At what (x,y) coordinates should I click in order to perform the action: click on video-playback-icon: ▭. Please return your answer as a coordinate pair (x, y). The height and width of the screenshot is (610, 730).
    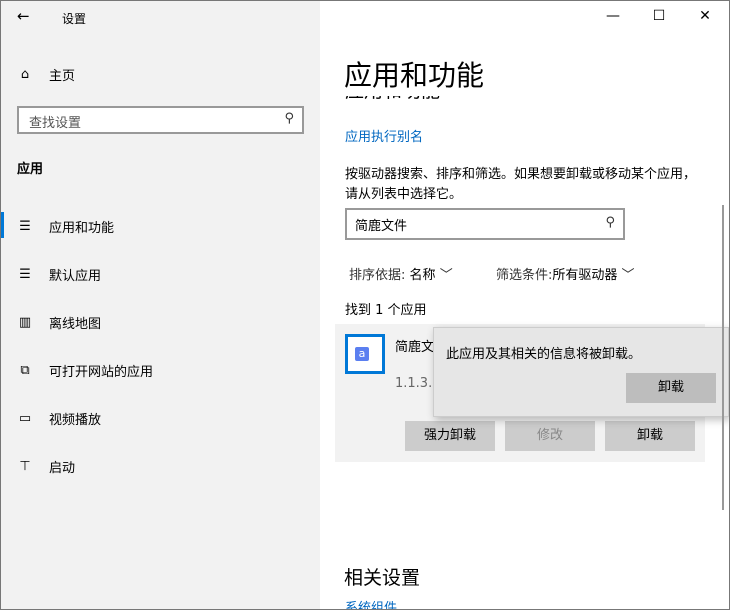
    Looking at the image, I should click on (25, 418).